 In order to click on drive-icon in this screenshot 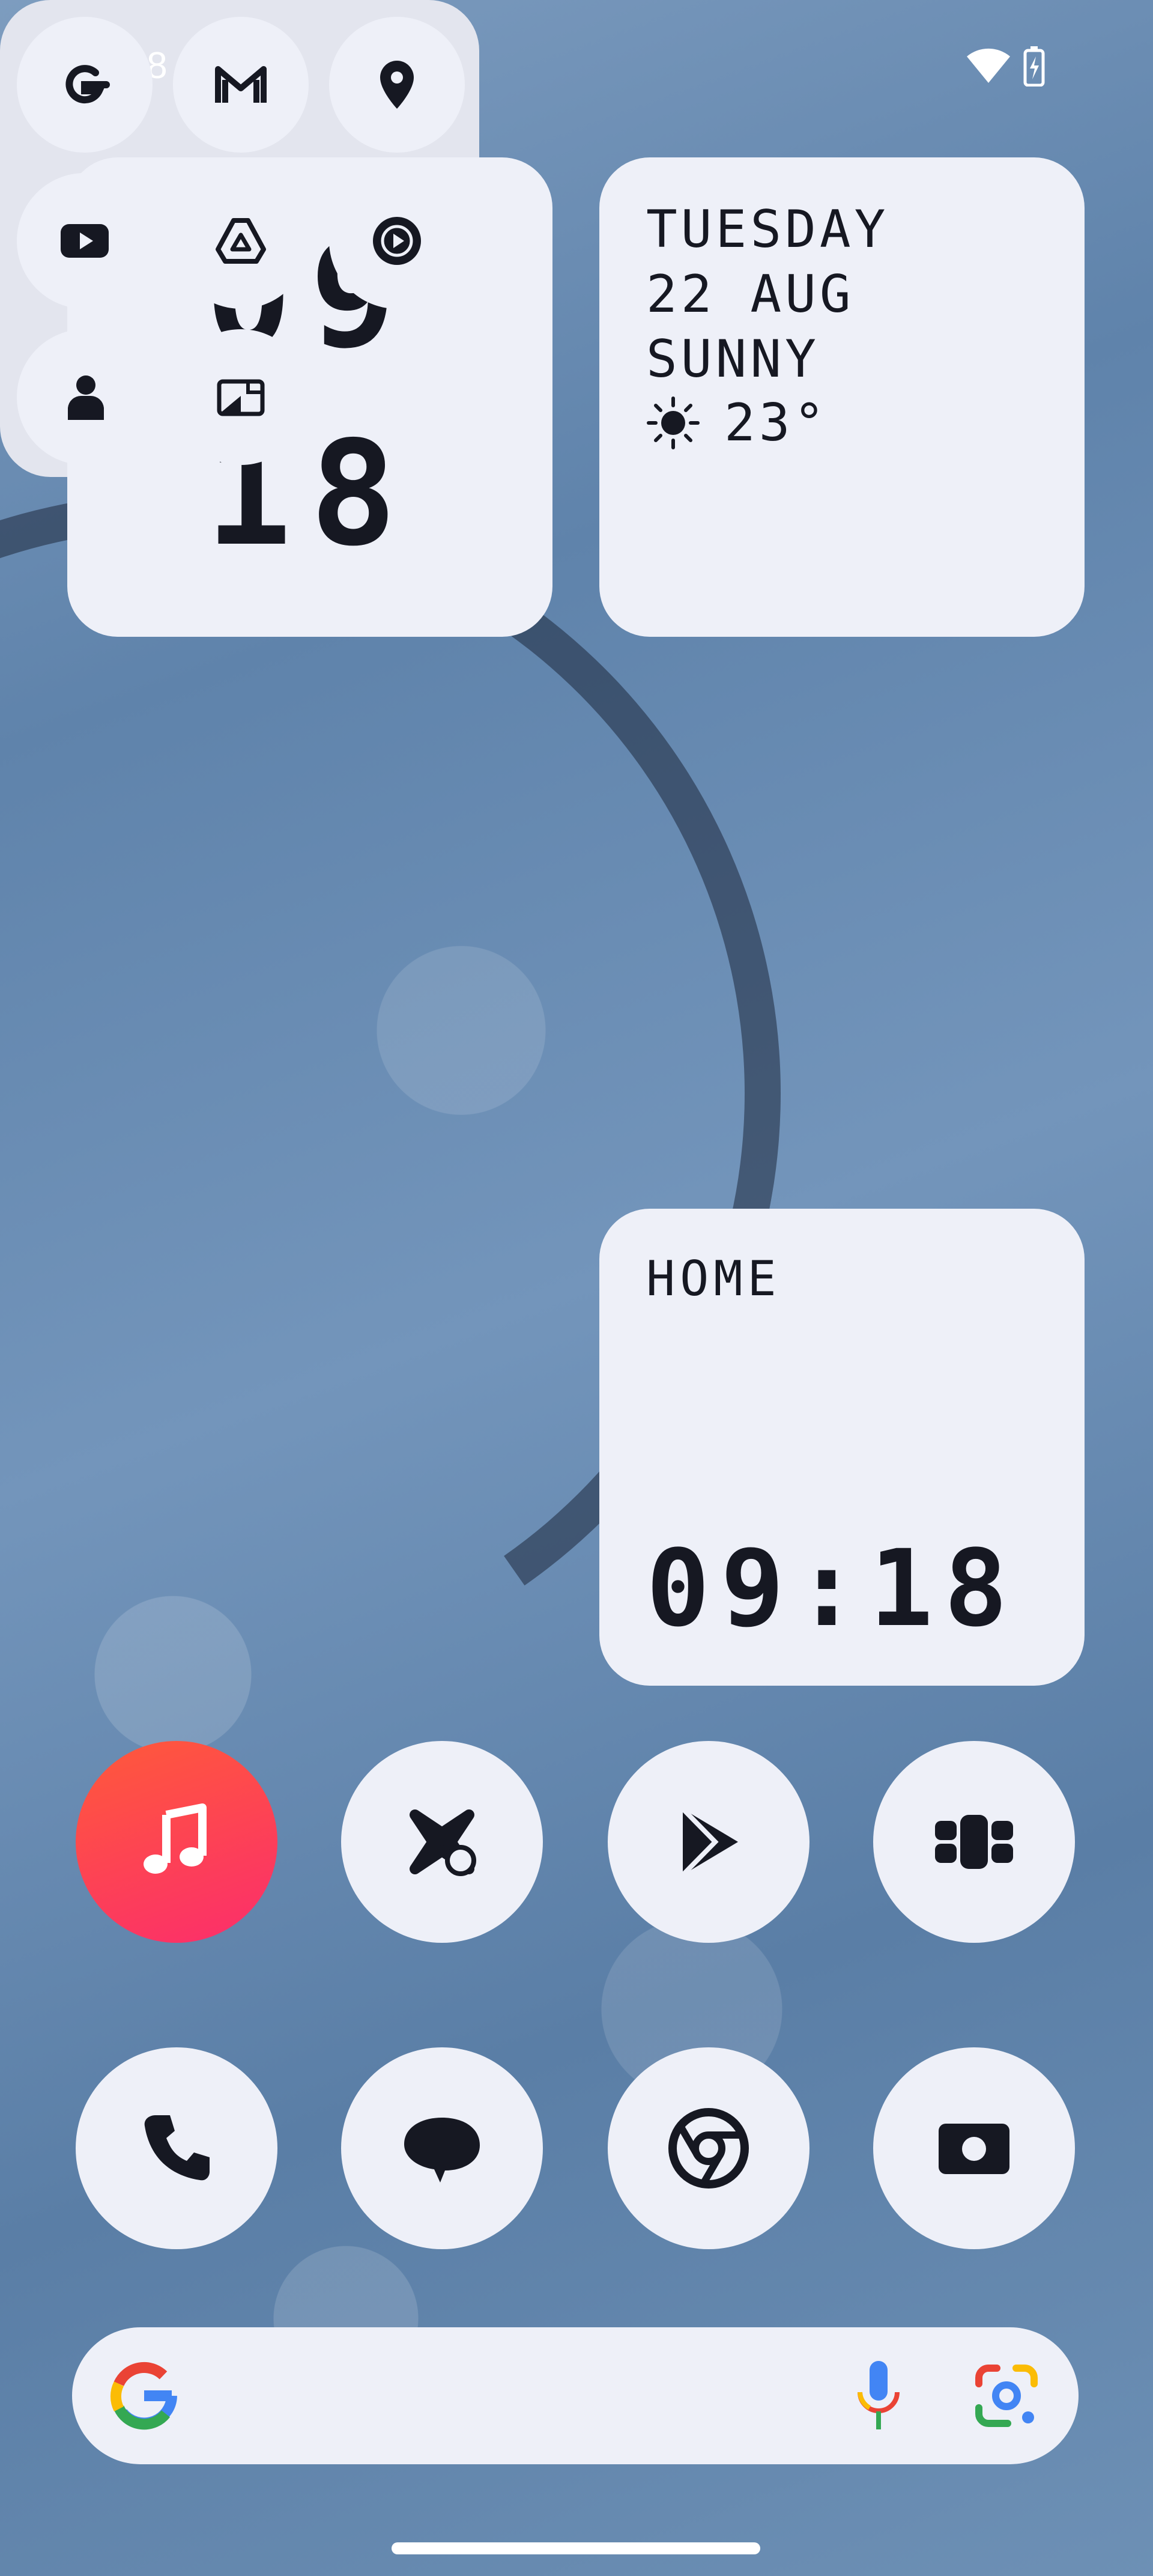, I will do `click(241, 241)`.